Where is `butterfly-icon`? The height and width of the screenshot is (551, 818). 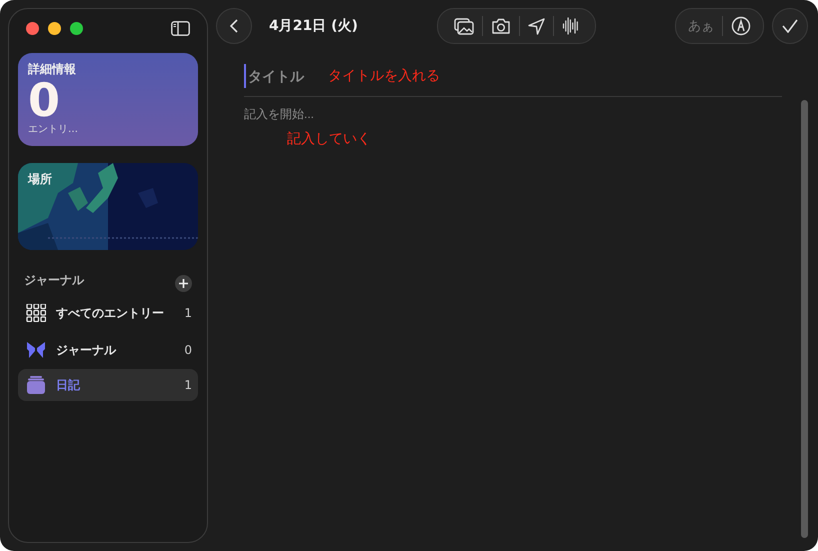 butterfly-icon is located at coordinates (36, 350).